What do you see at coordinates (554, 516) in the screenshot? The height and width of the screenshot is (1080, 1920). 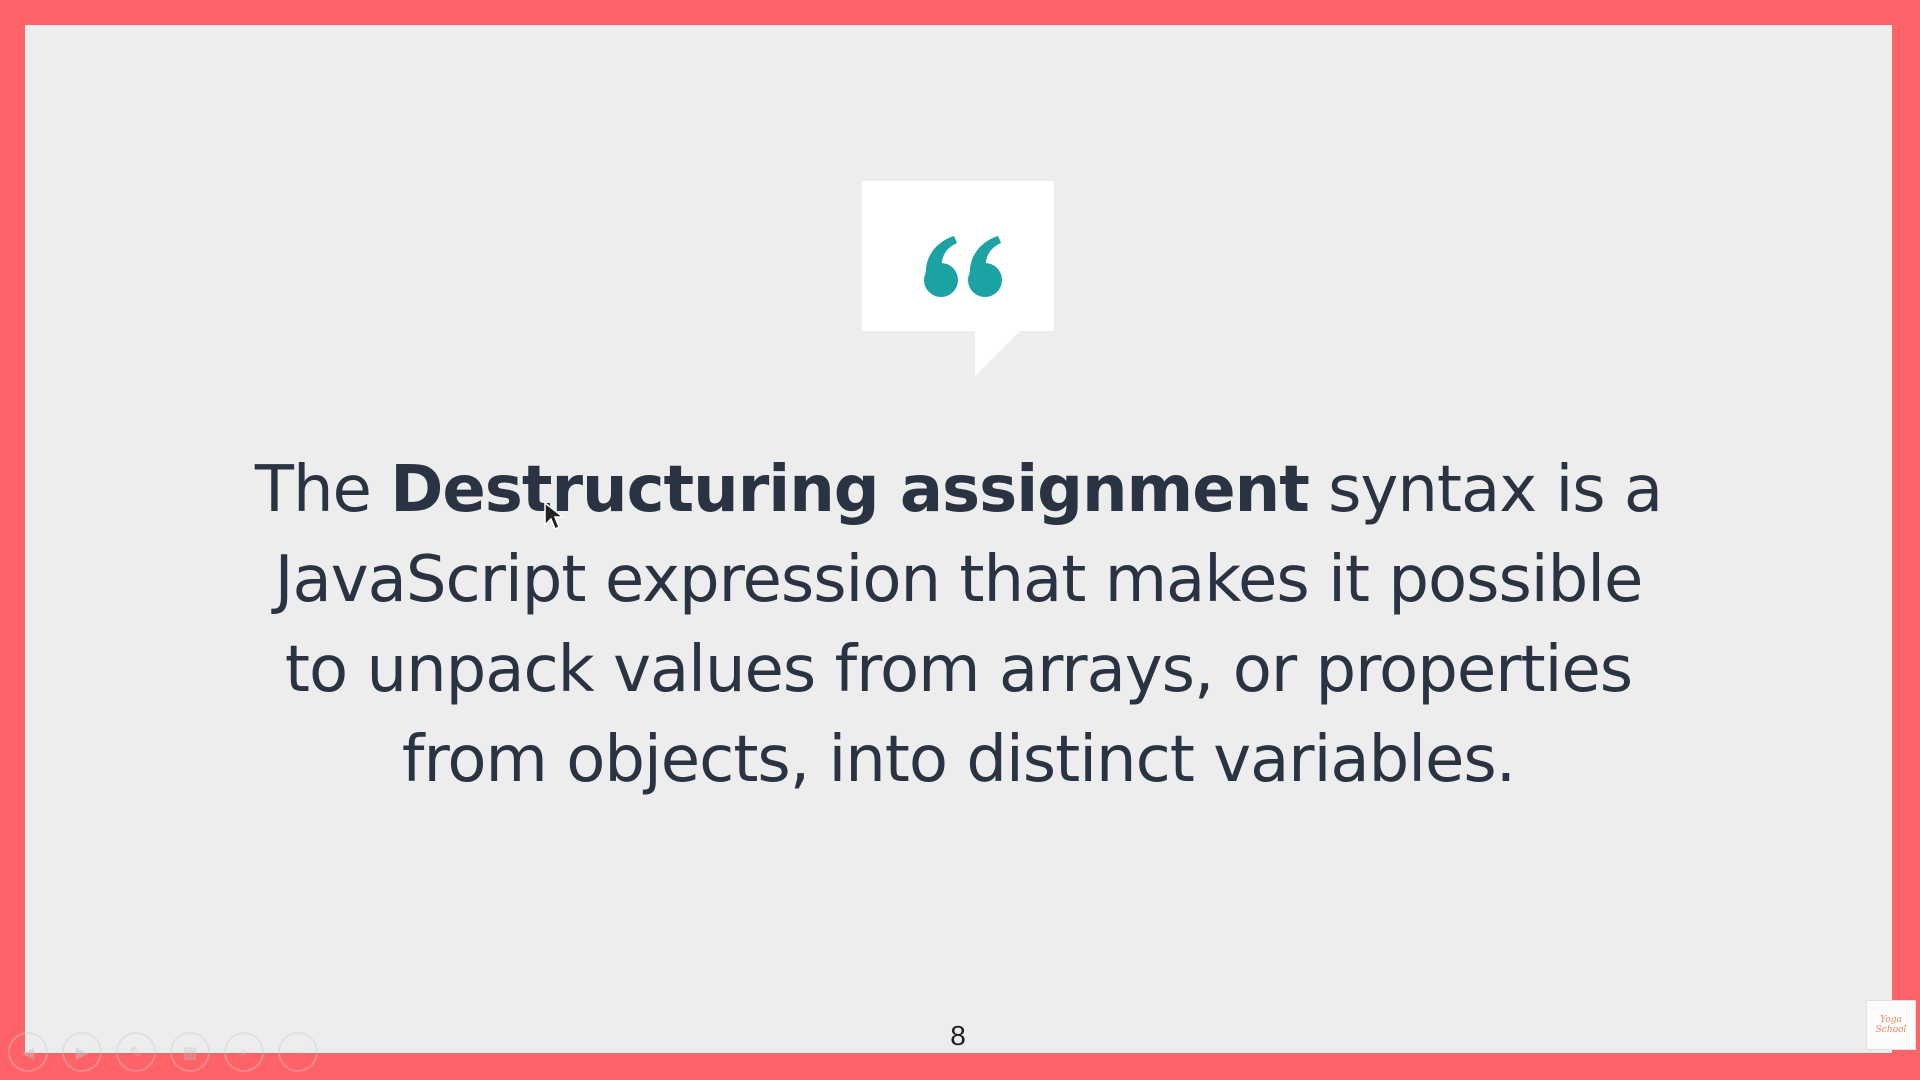 I see `mouse-cursor-icon` at bounding box center [554, 516].